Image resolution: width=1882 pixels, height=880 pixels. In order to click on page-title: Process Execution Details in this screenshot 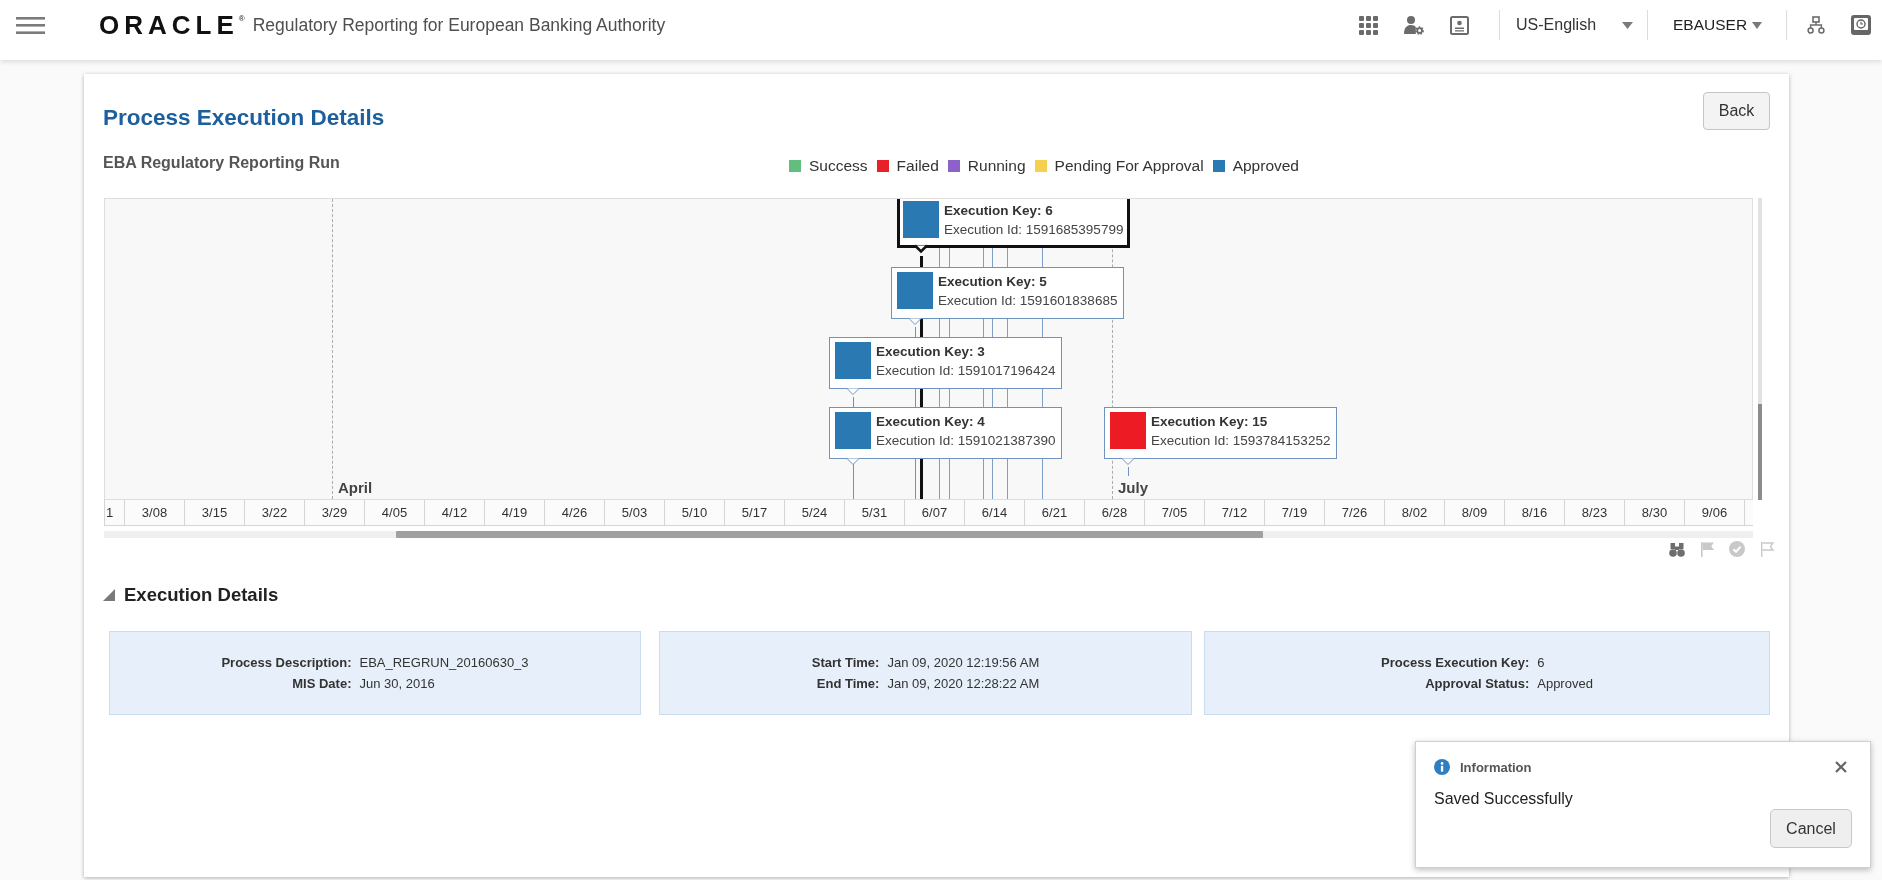, I will do `click(244, 118)`.